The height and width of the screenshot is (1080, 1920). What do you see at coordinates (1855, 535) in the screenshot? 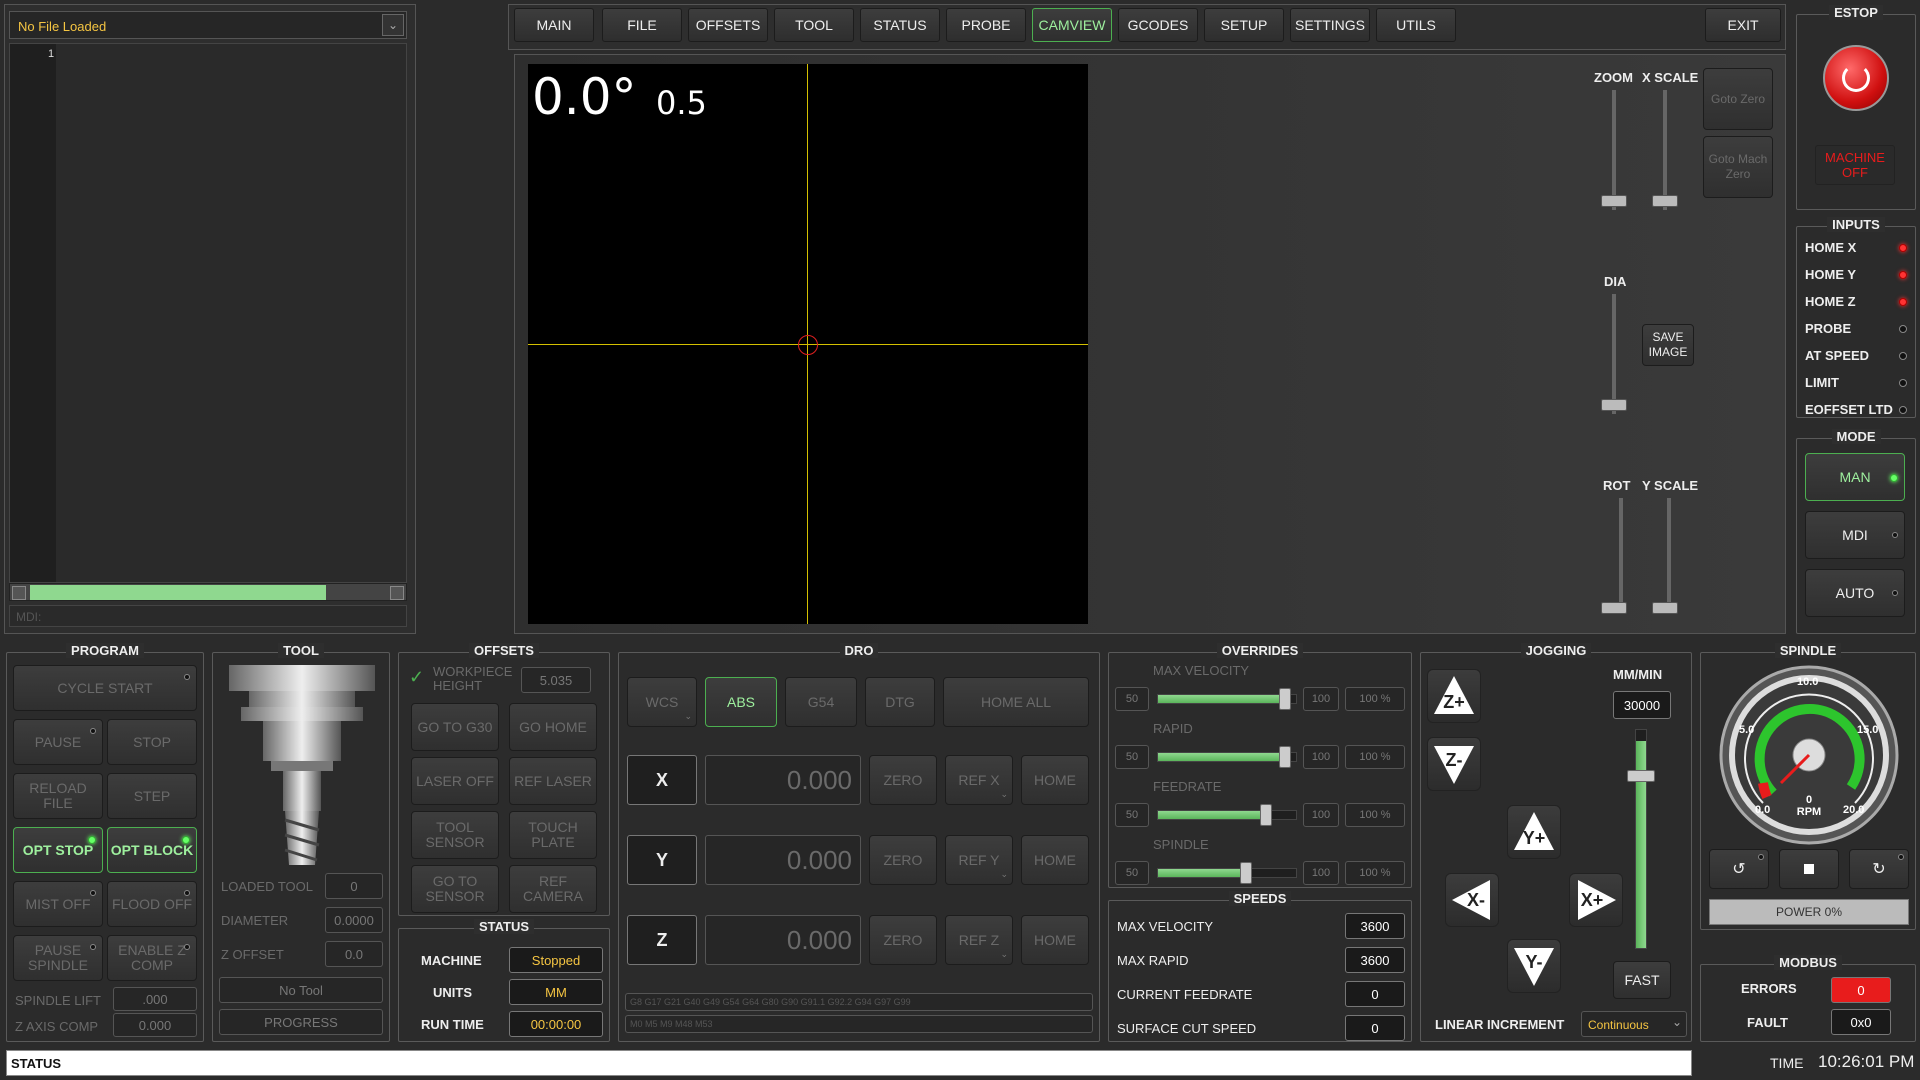
I see `mode-mdi-button: MDI` at bounding box center [1855, 535].